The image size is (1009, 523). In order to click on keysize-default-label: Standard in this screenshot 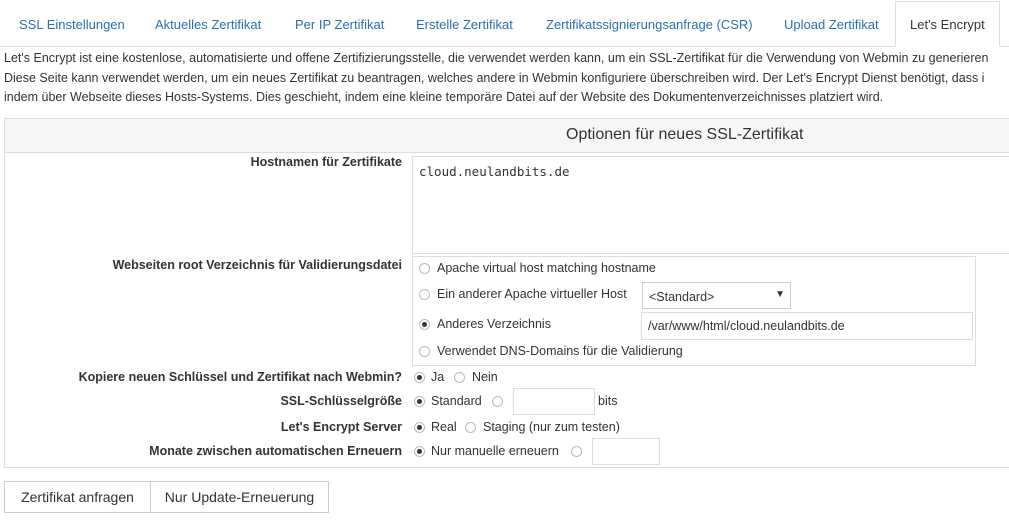, I will do `click(456, 401)`.